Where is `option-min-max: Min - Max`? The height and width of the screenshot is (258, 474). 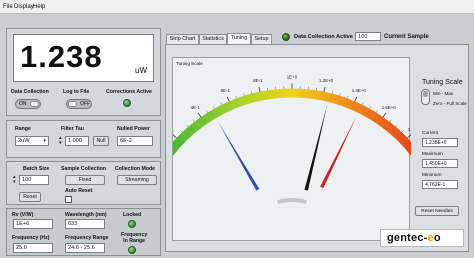 option-min-max: Min - Max is located at coordinates (443, 93).